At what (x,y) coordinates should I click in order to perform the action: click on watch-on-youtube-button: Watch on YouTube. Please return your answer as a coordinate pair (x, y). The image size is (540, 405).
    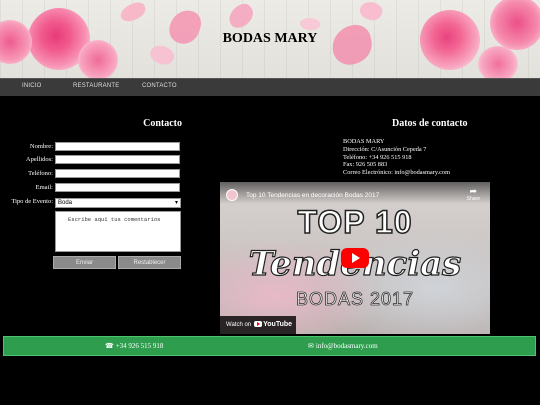
    Looking at the image, I should click on (258, 325).